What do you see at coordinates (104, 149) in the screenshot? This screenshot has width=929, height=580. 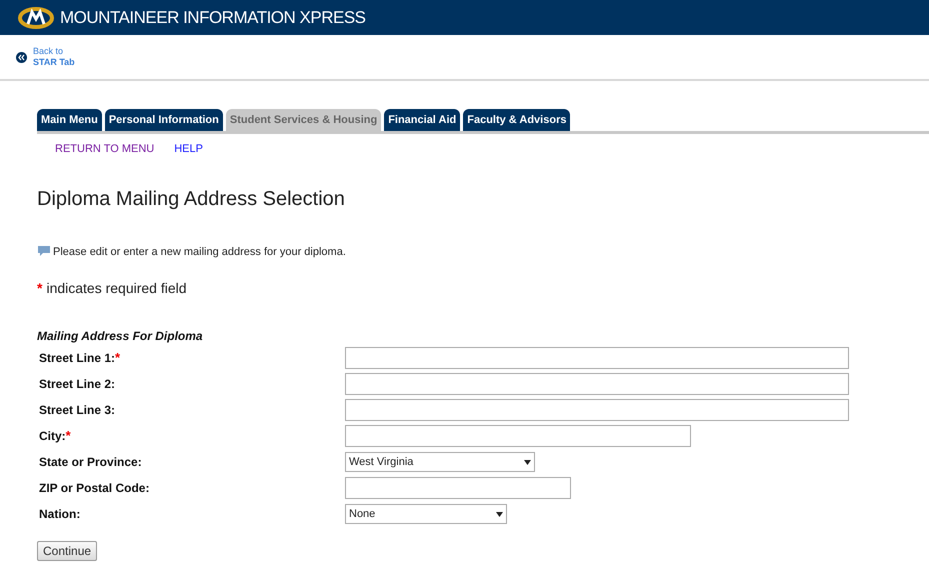 I see `menu-link: RETURN TO MENU` at bounding box center [104, 149].